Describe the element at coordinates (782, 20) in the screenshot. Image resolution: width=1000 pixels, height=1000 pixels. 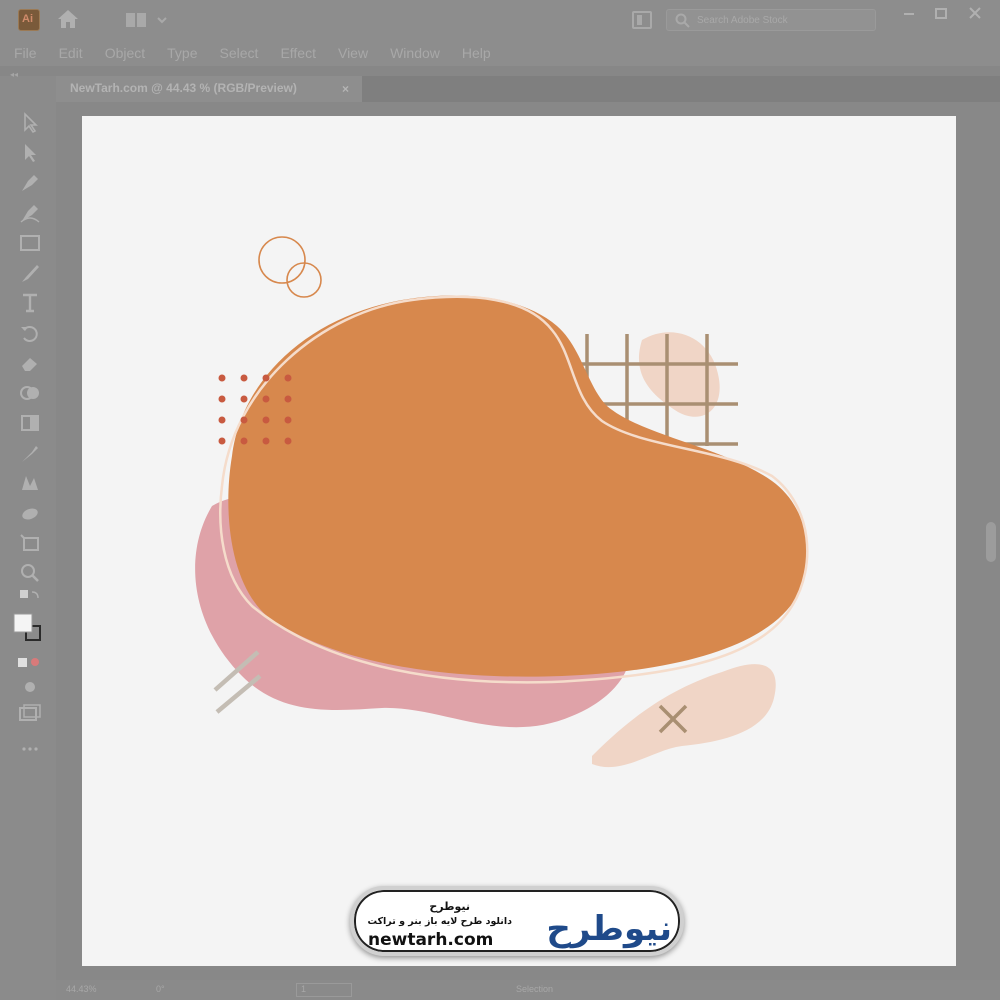
I see `search-input` at that location.